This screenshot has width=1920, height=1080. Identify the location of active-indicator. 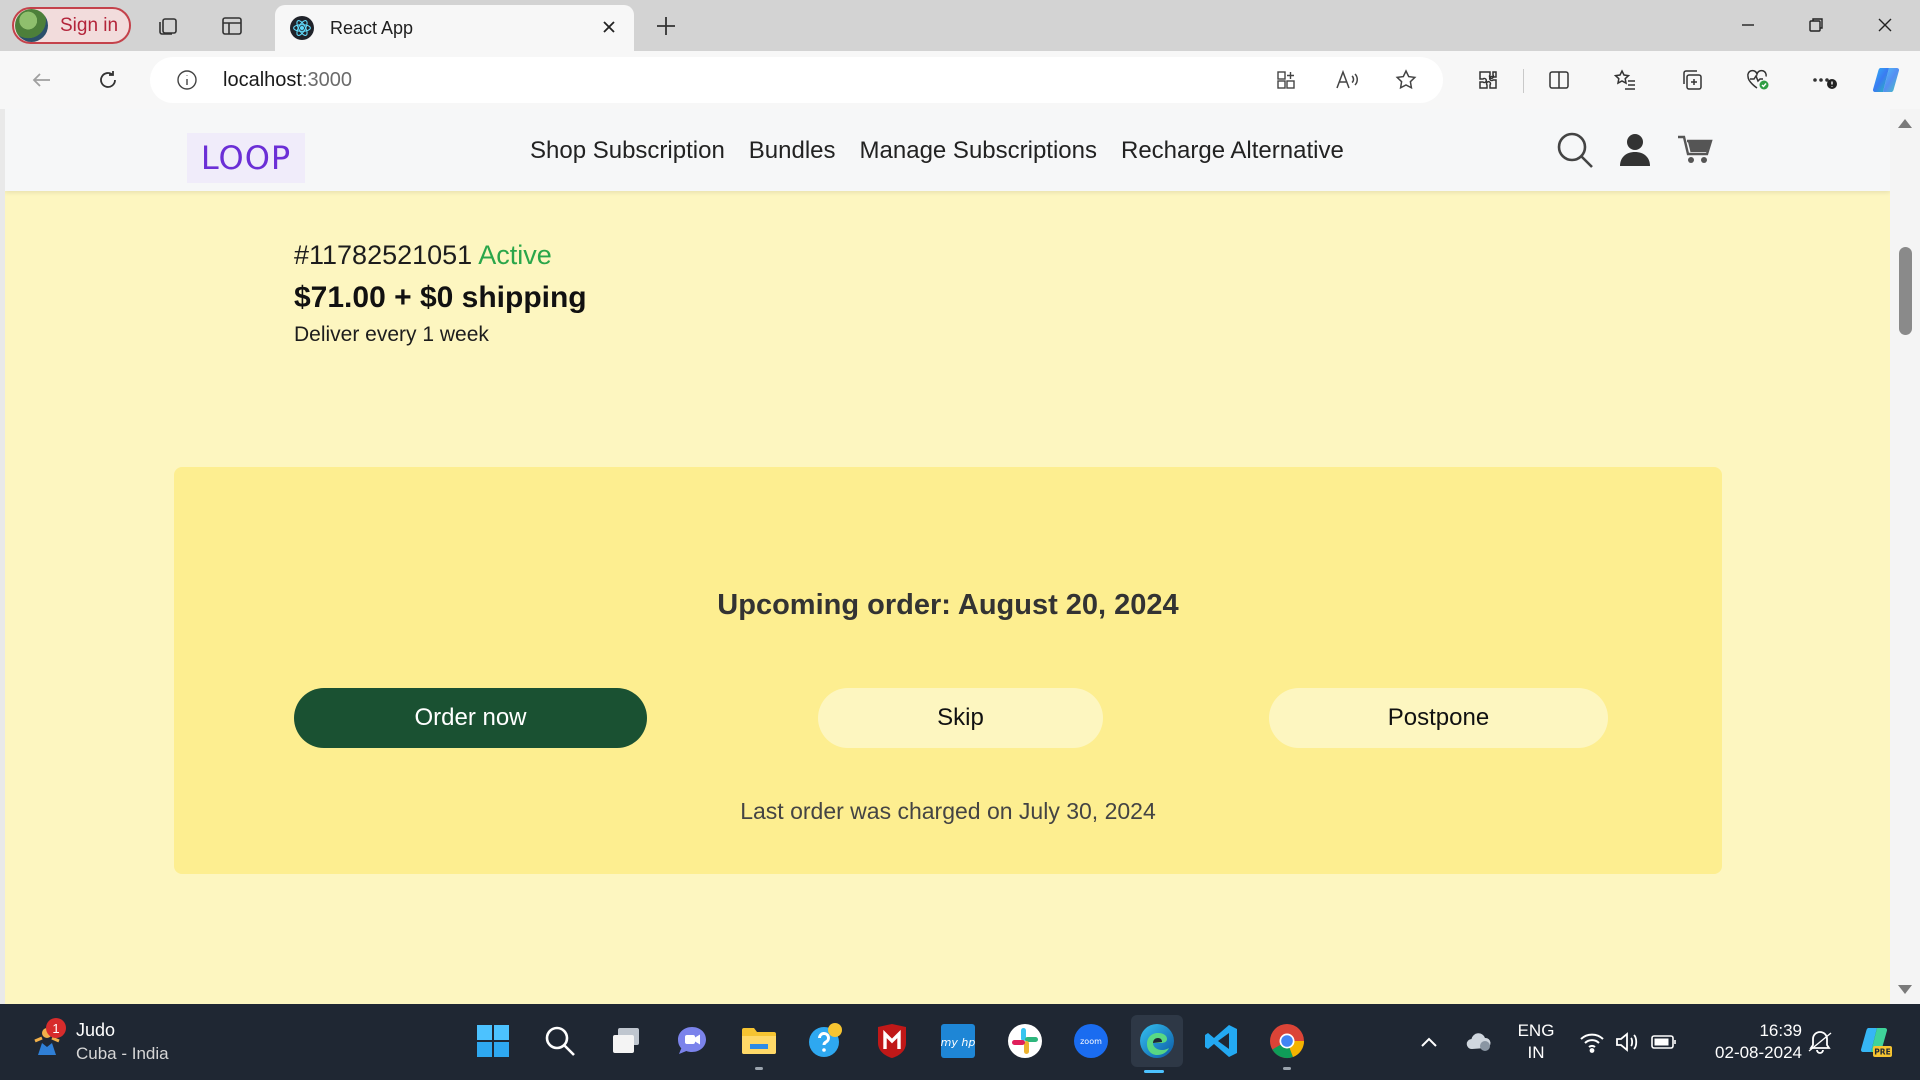
(1154, 1071).